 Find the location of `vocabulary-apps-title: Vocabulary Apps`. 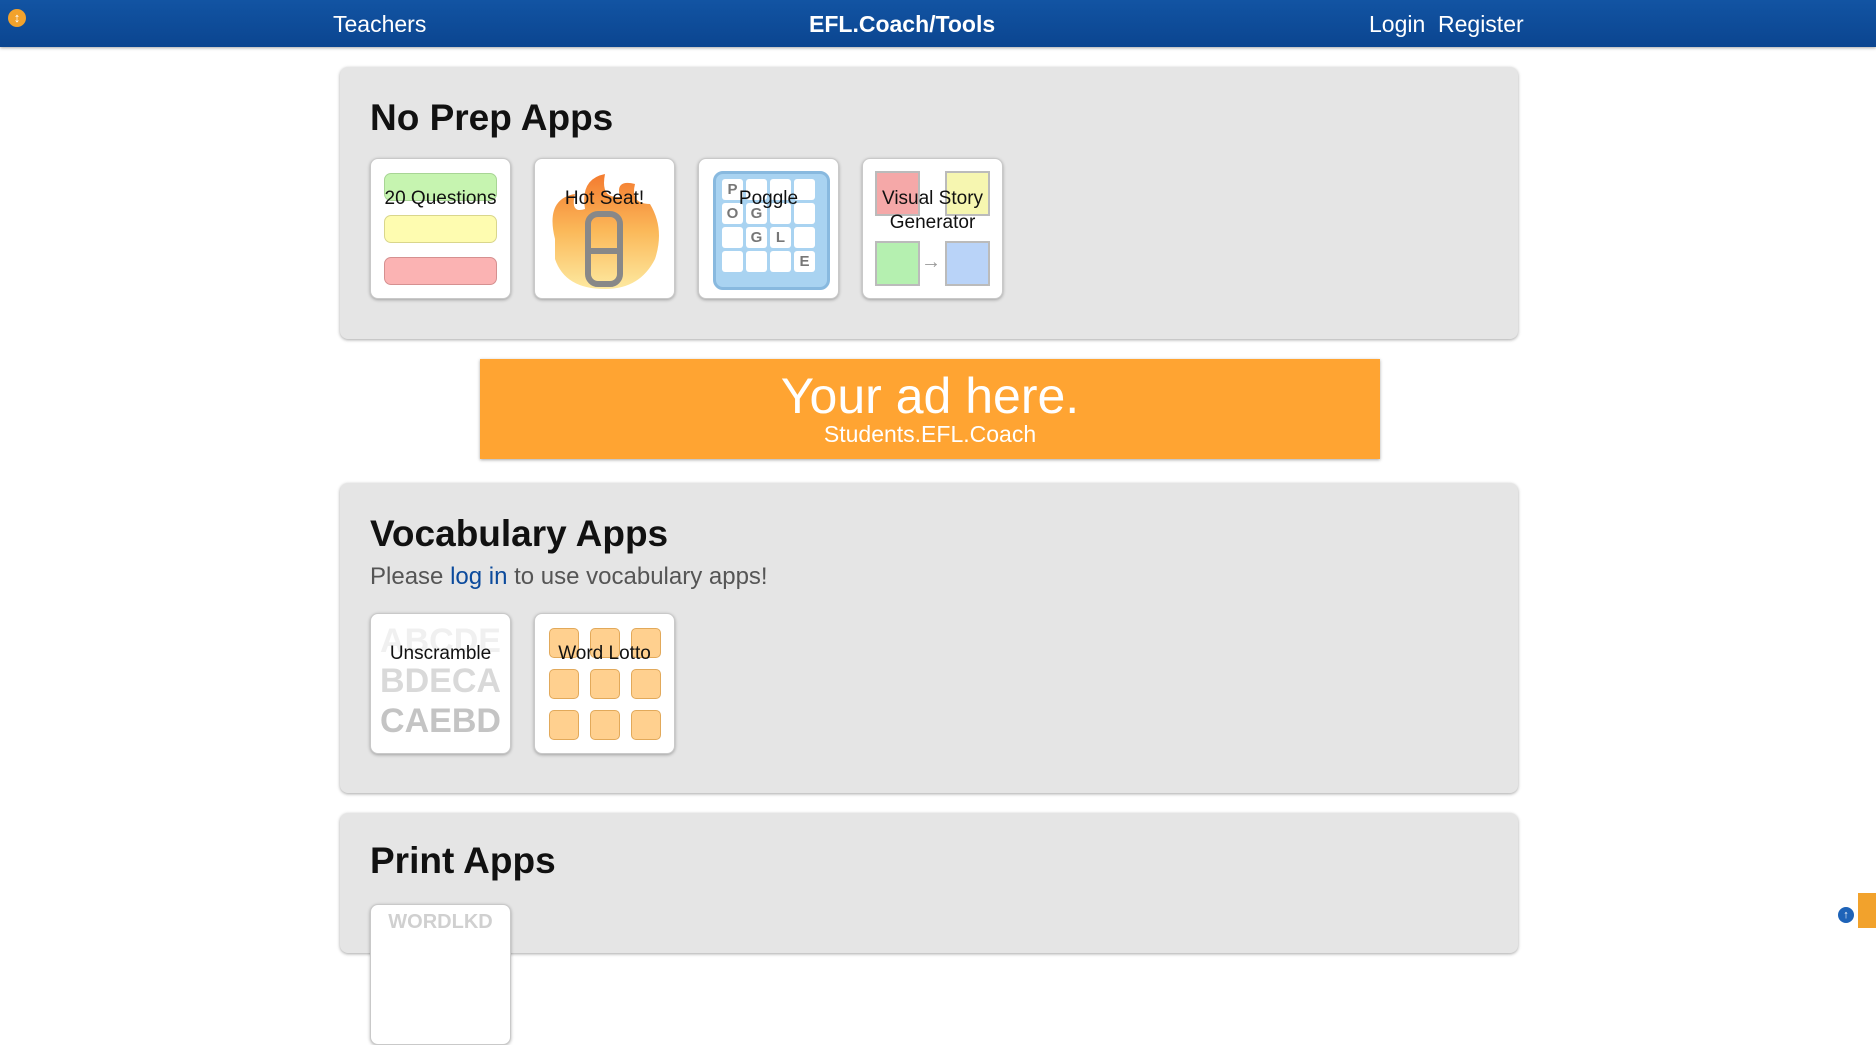

vocabulary-apps-title: Vocabulary Apps is located at coordinates (519, 533).